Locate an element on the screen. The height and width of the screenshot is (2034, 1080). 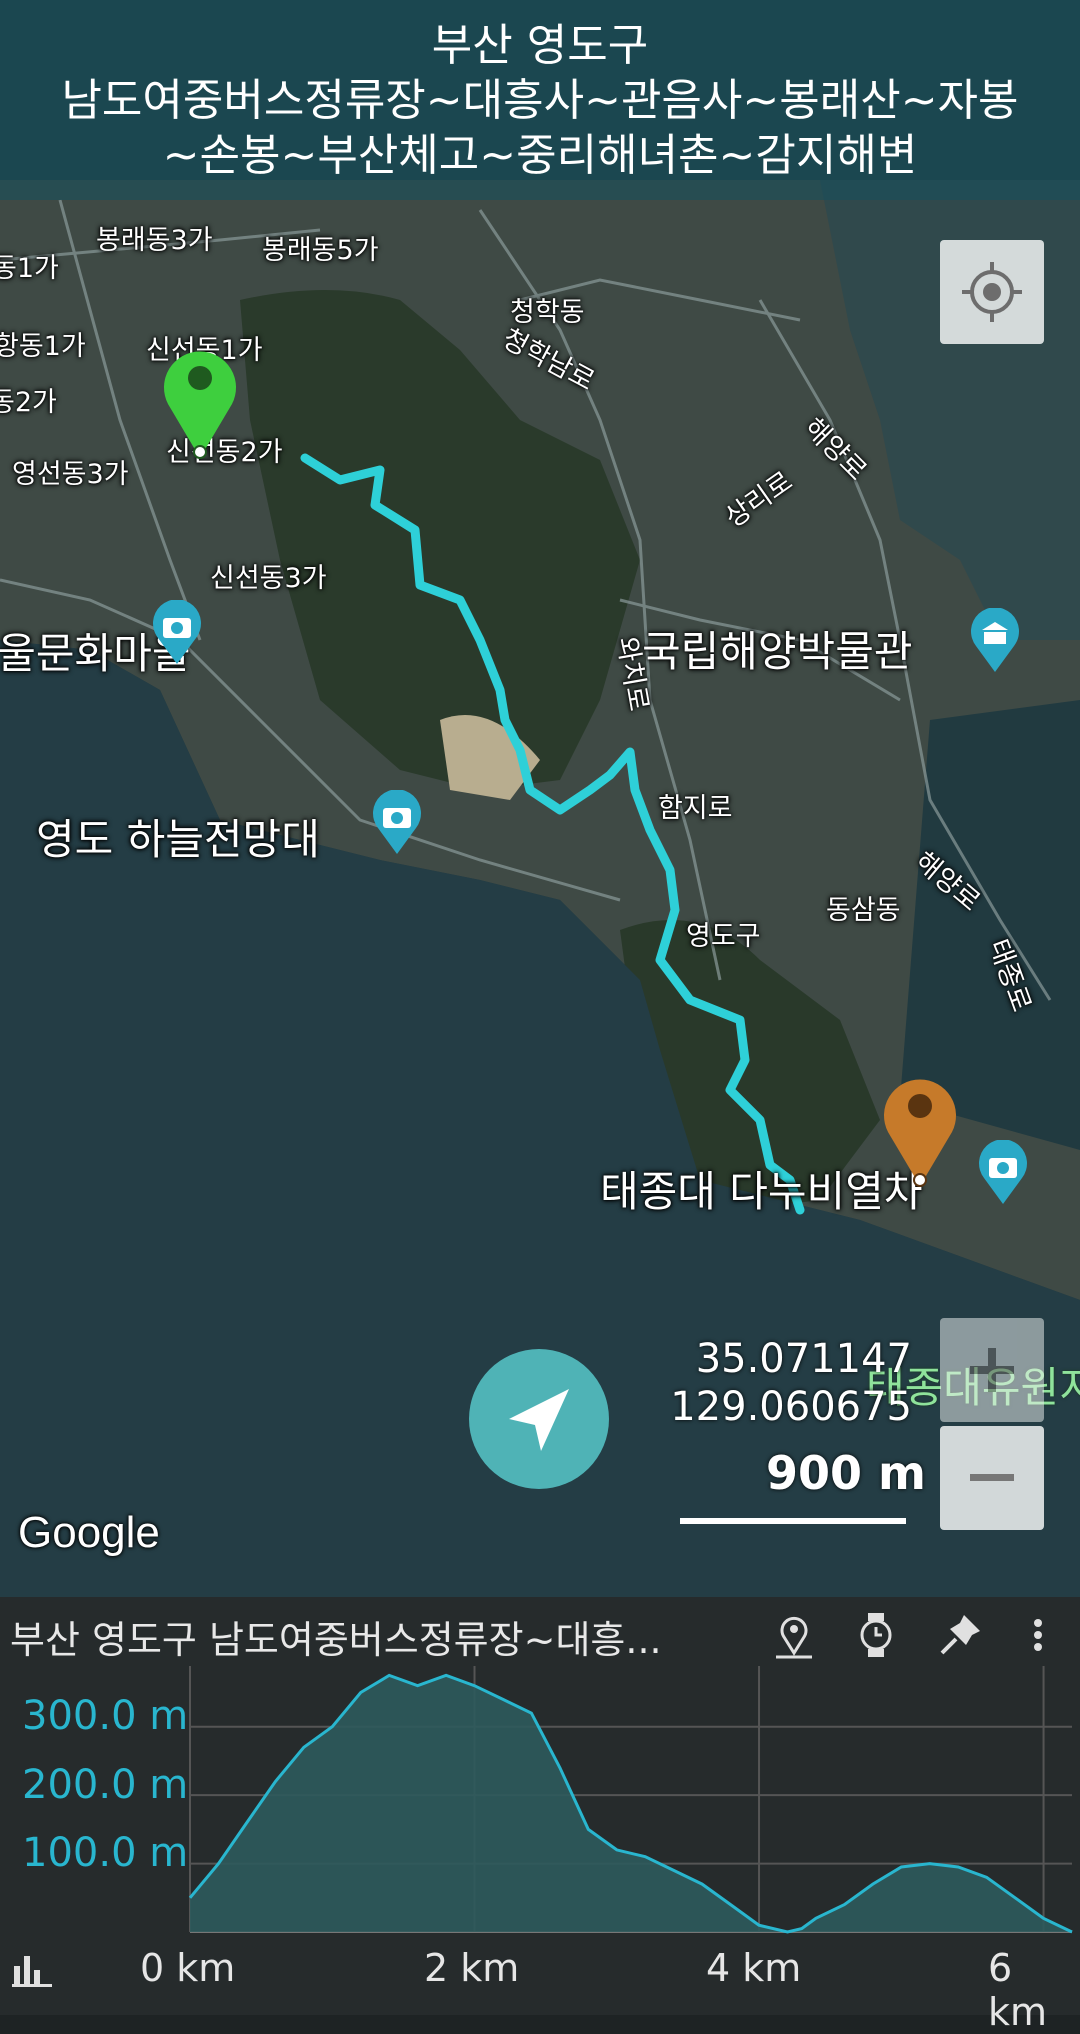
plus-icon is located at coordinates (992, 1370).